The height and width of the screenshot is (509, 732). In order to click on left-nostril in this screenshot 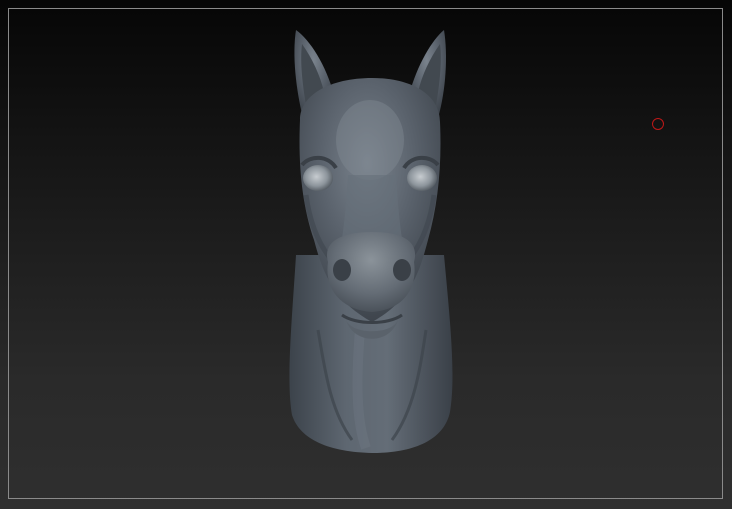, I will do `click(342, 270)`.